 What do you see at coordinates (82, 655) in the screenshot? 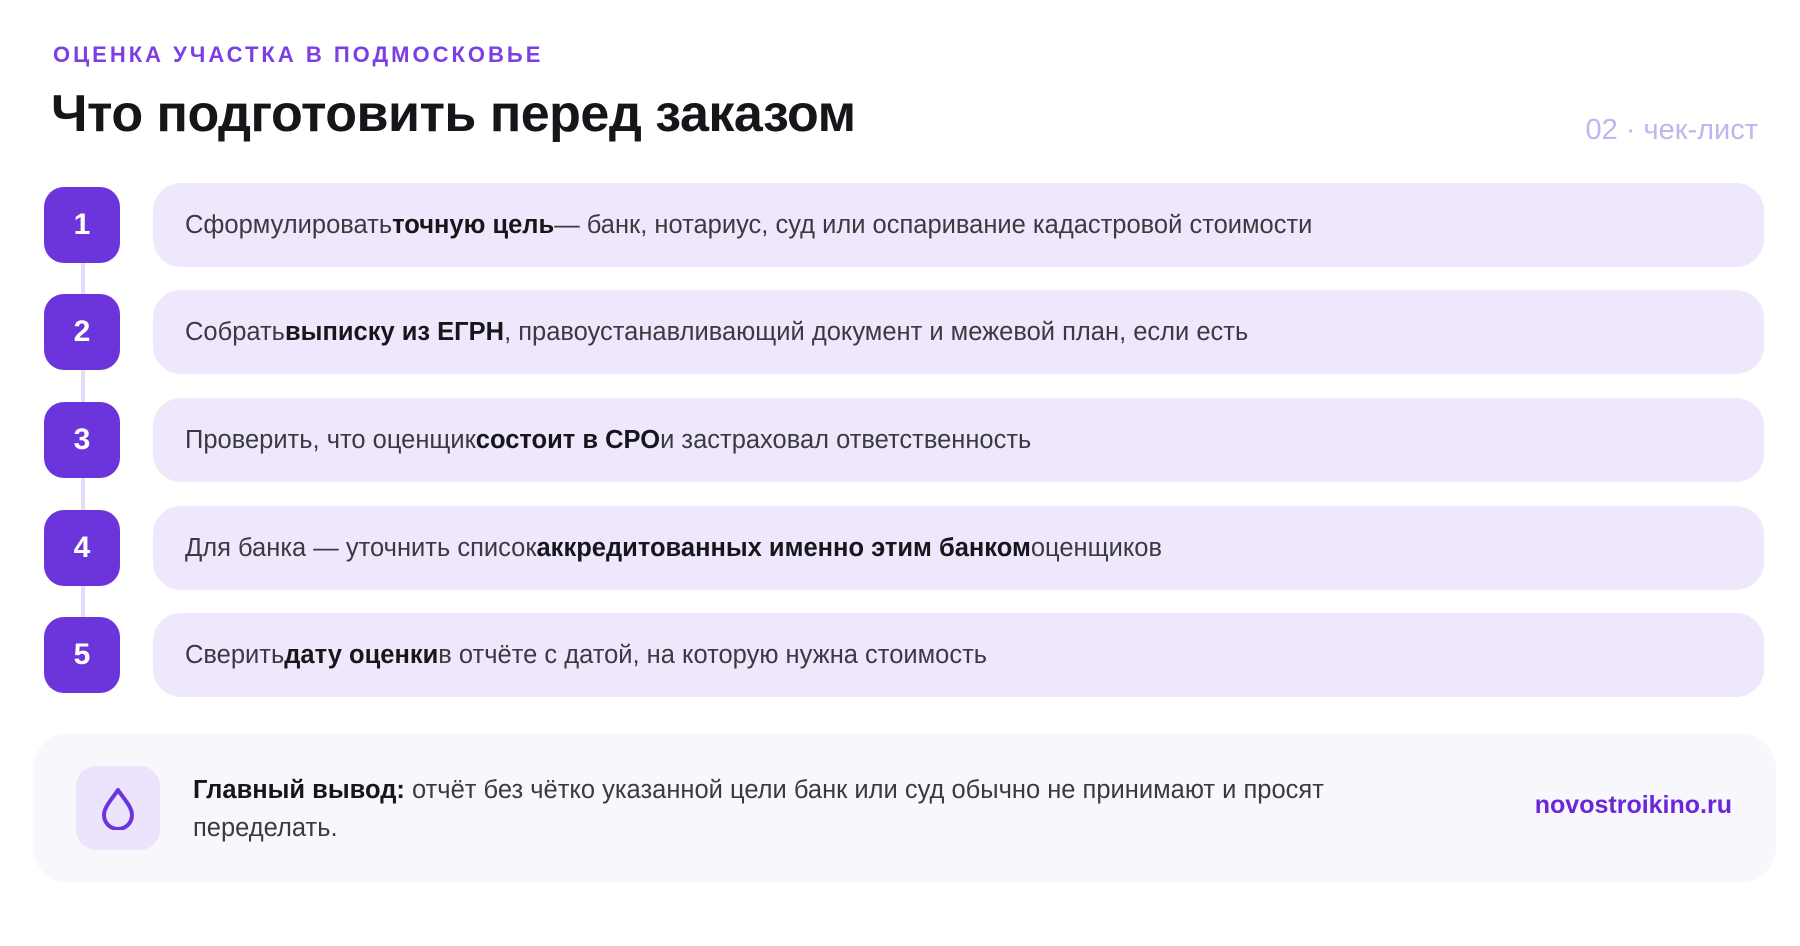
I see `step-number-badge: 5` at bounding box center [82, 655].